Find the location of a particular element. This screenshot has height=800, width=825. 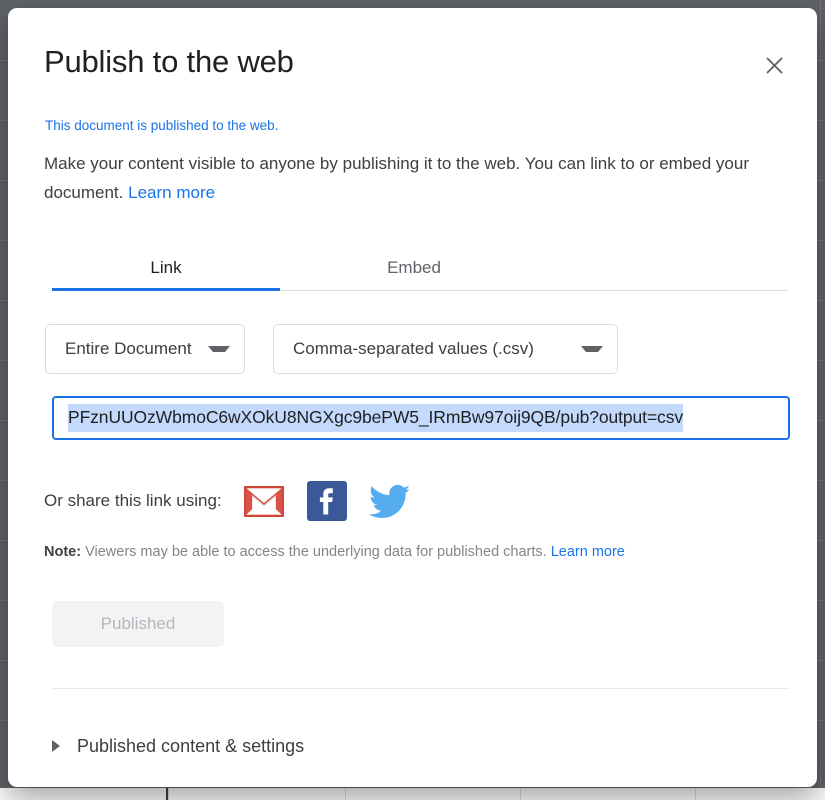

format-select-value: Comma-separated values (.csv) is located at coordinates (413, 348).